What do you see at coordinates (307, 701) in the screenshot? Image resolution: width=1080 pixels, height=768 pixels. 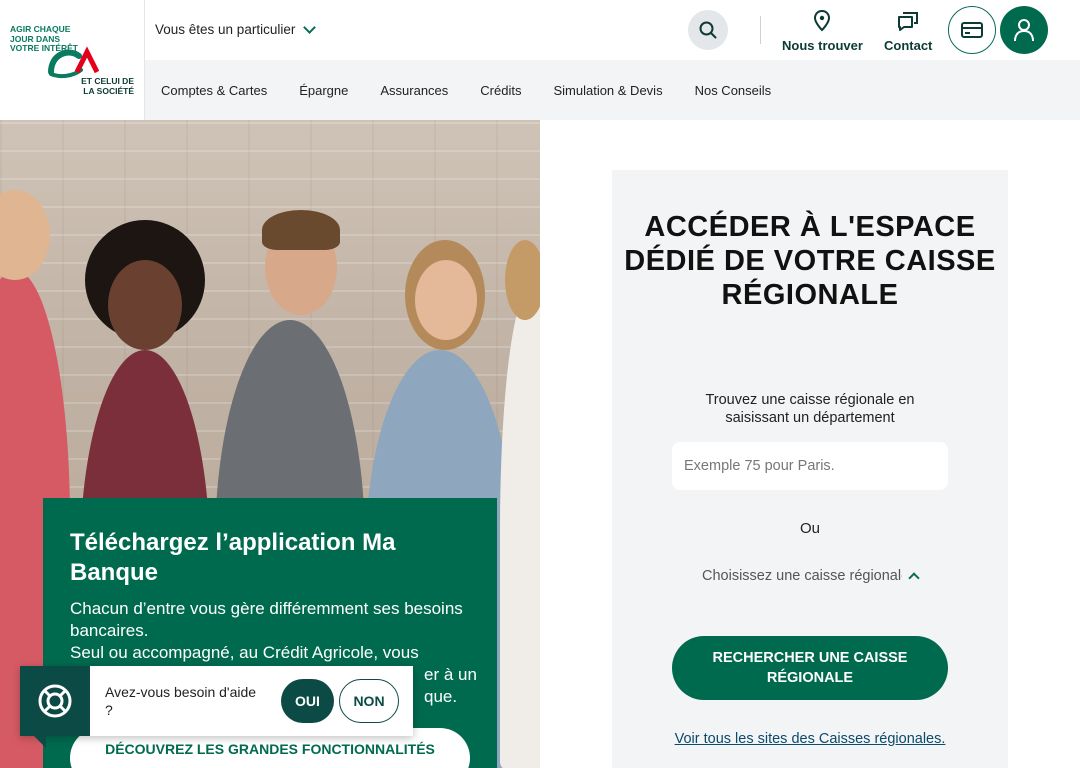 I see `help-yes-button: OUI` at bounding box center [307, 701].